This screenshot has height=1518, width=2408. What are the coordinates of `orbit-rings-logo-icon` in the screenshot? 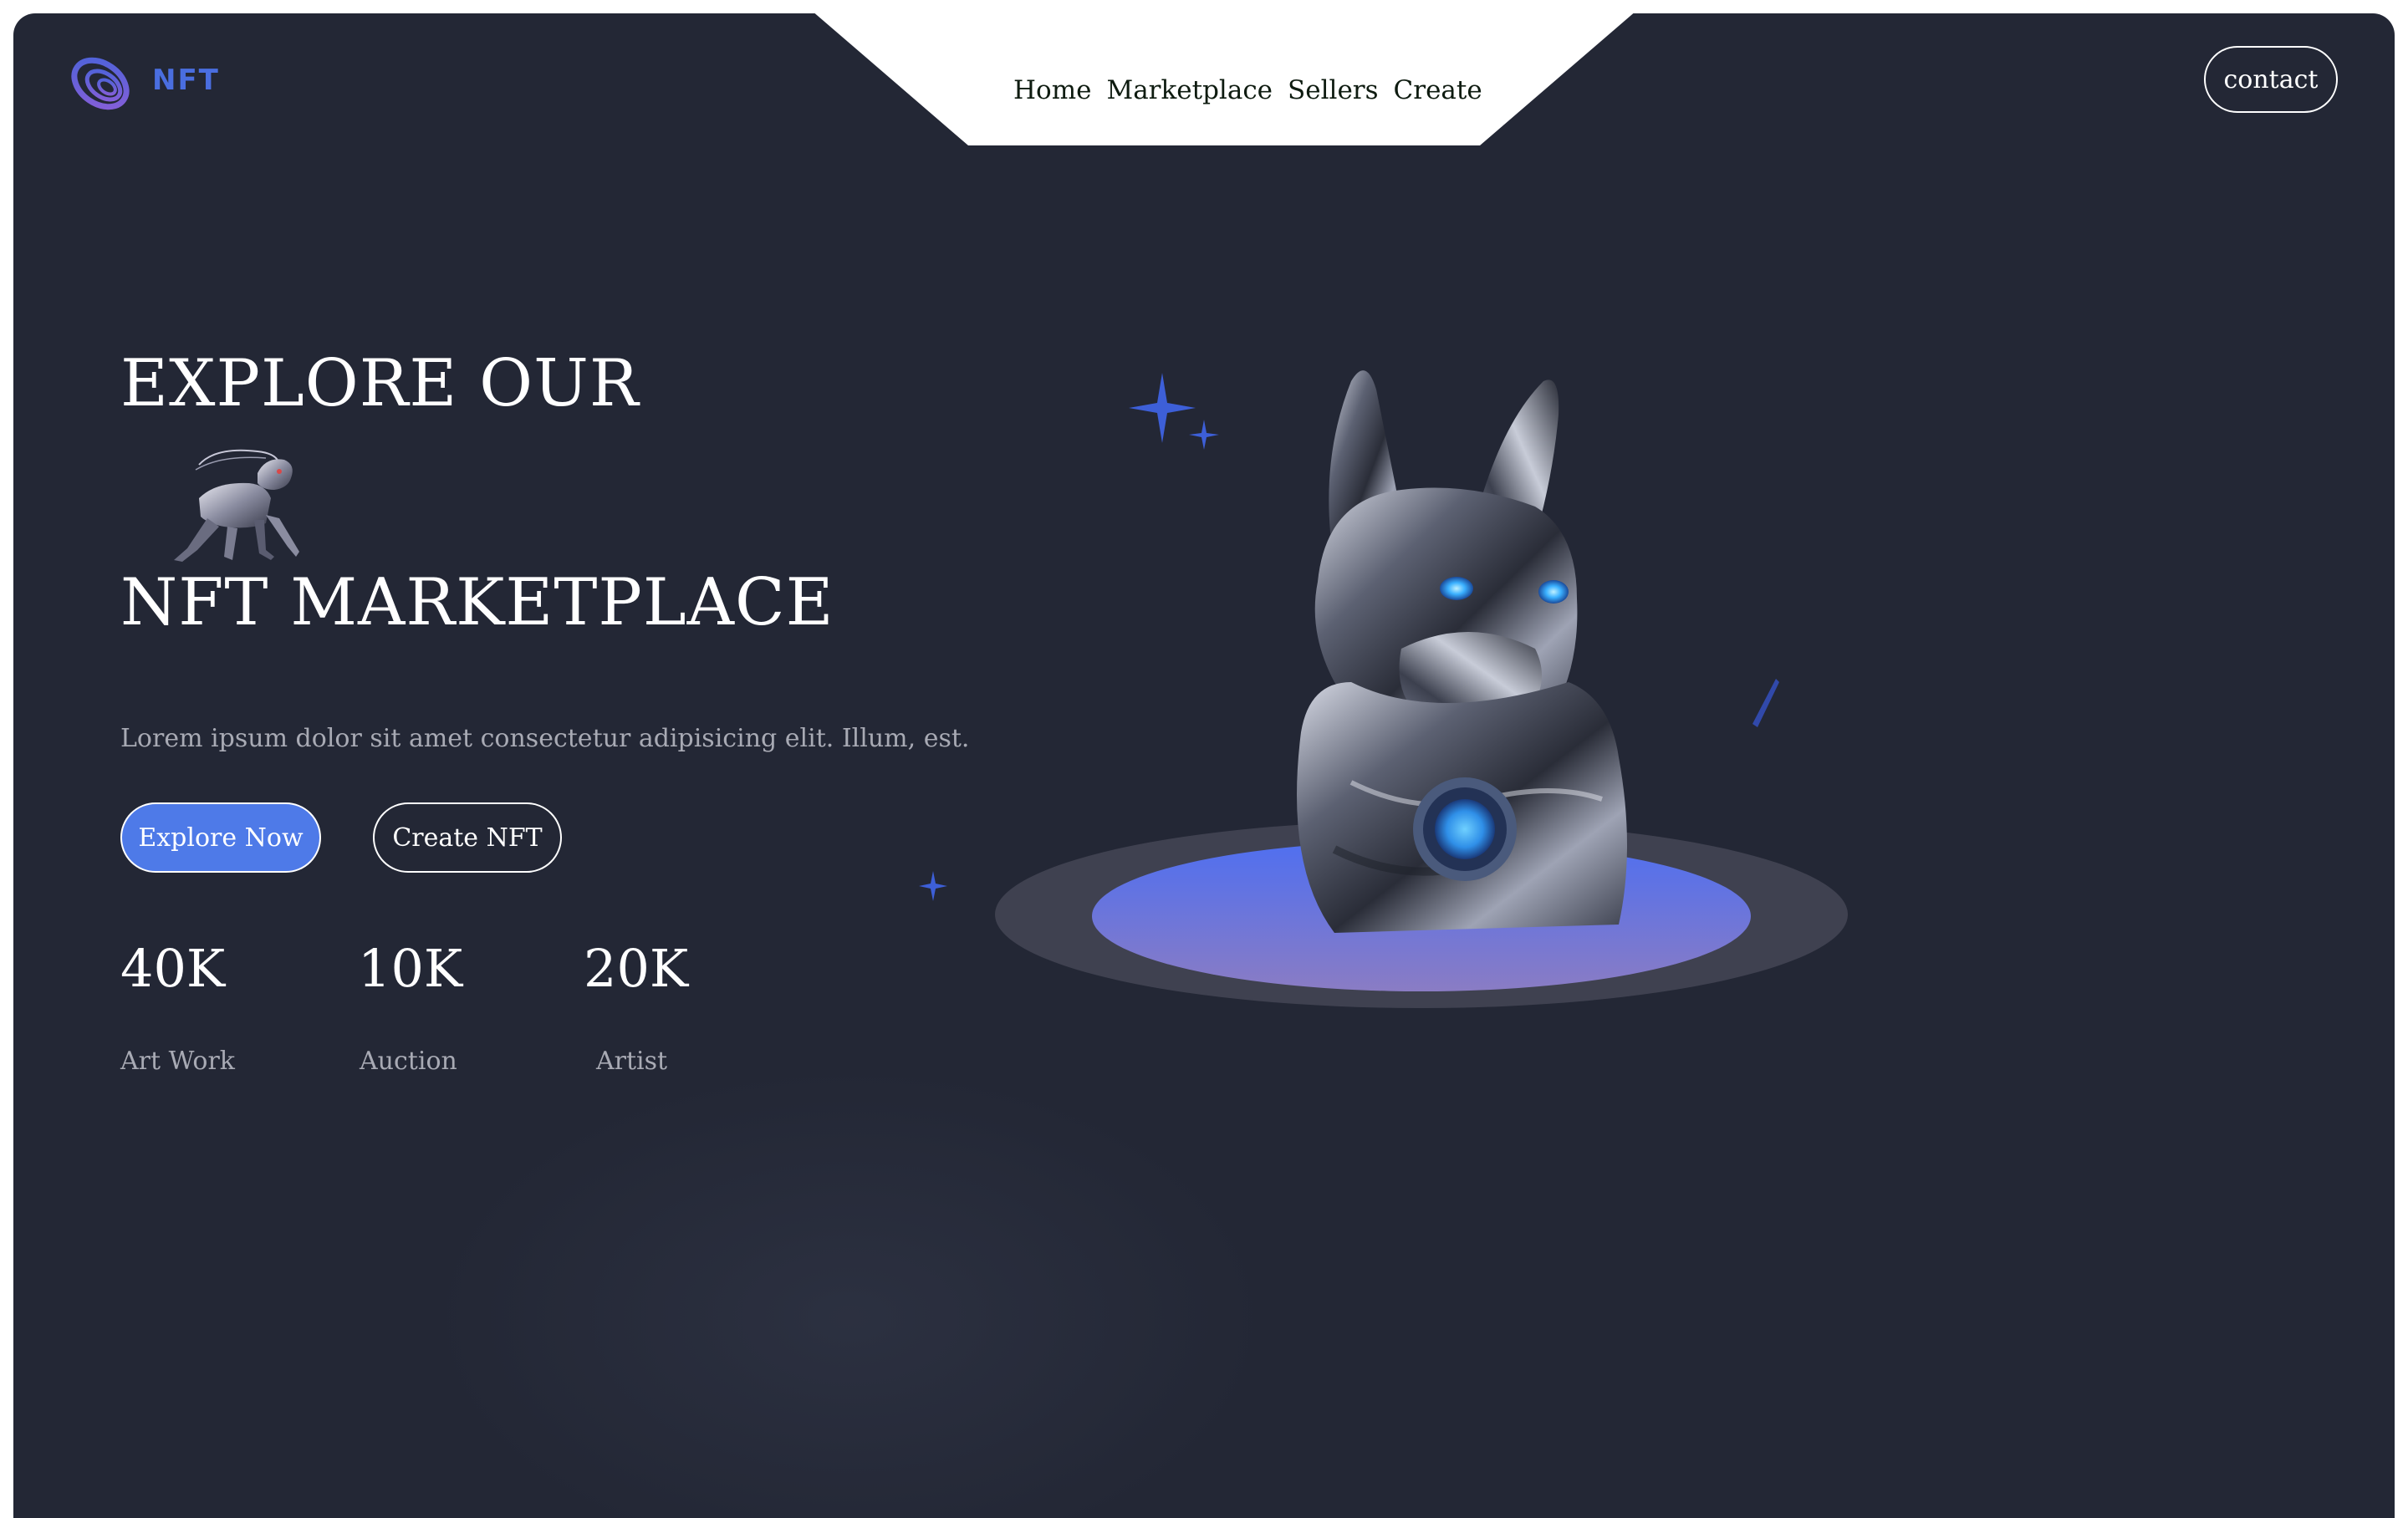 It's located at (101, 83).